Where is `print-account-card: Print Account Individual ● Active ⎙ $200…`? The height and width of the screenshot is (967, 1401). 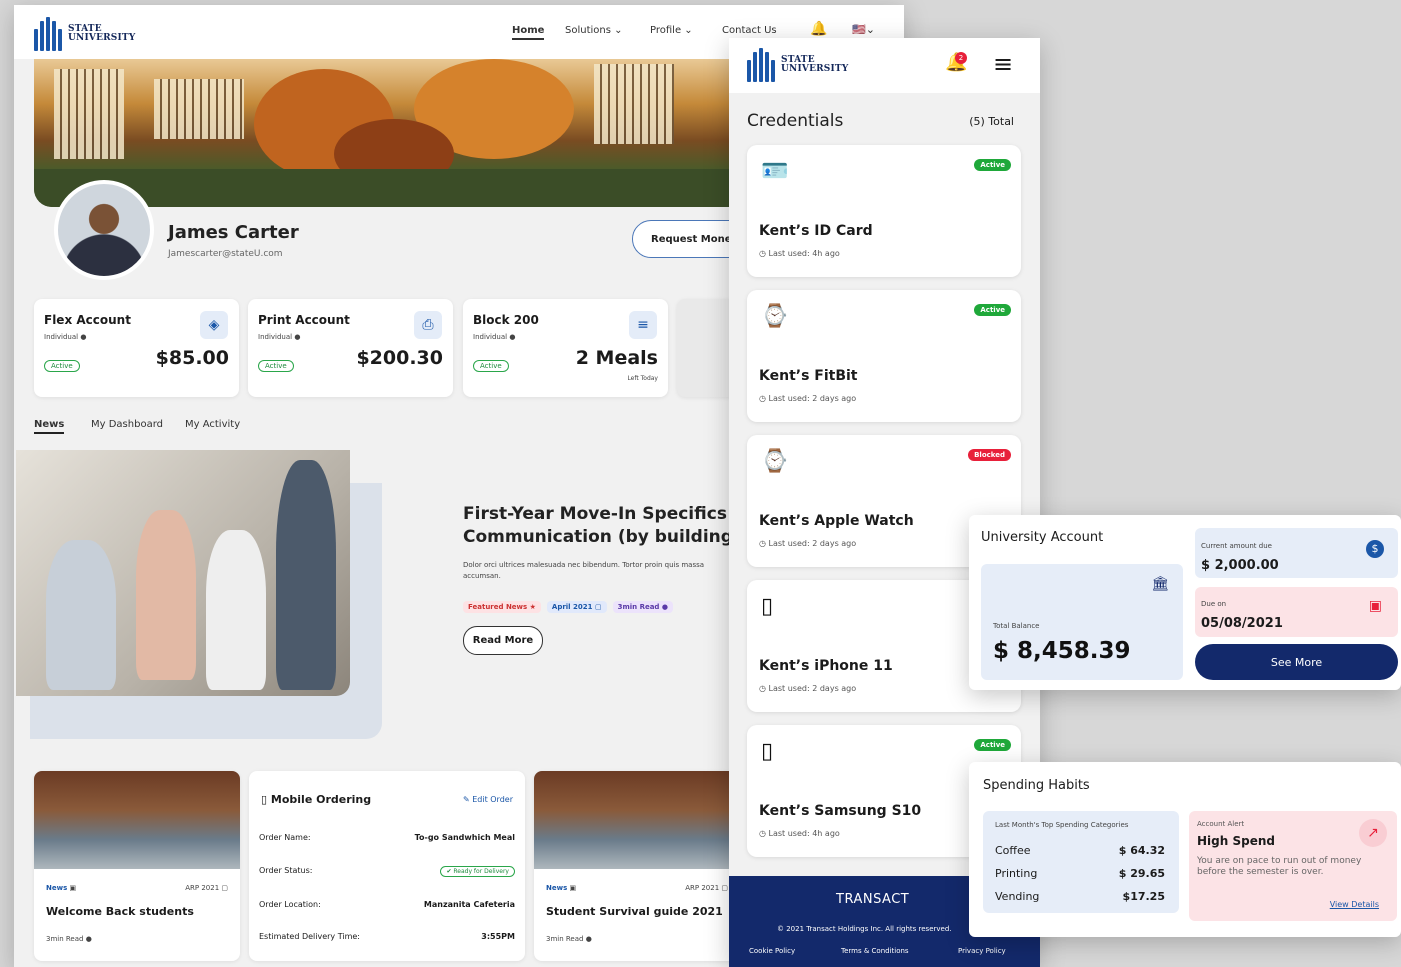 print-account-card: Print Account Individual ● Active ⎙ $200… is located at coordinates (350, 348).